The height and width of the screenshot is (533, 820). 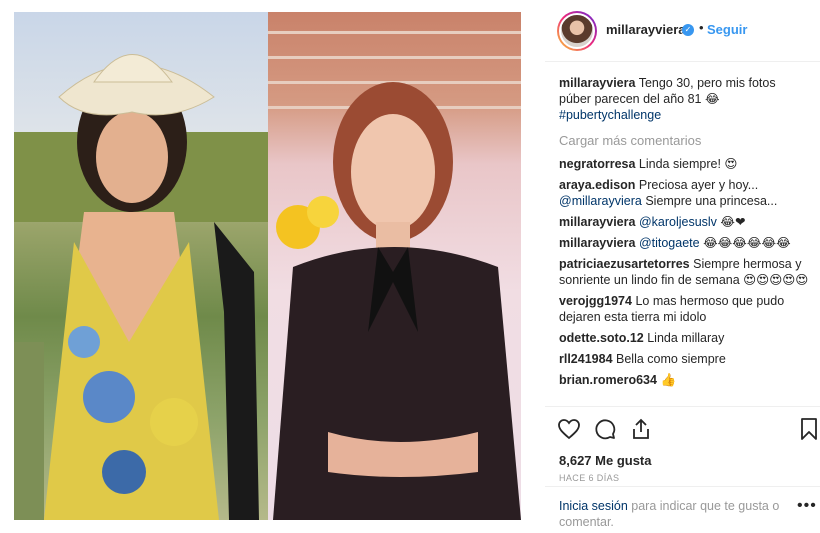 I want to click on more-options-icon: •••, so click(x=807, y=506).